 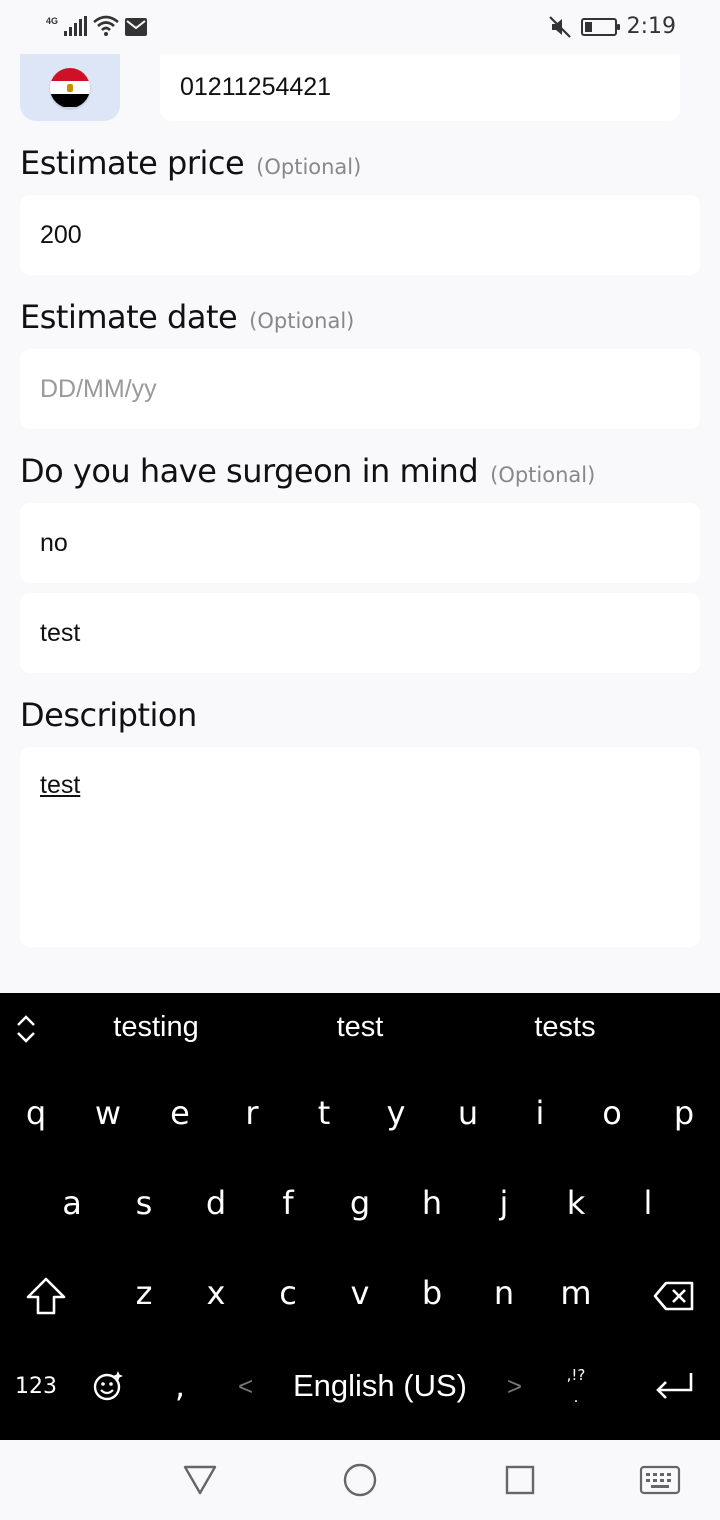 What do you see at coordinates (302, 321) in the screenshot?
I see `estimate-date-optional: (Optional)` at bounding box center [302, 321].